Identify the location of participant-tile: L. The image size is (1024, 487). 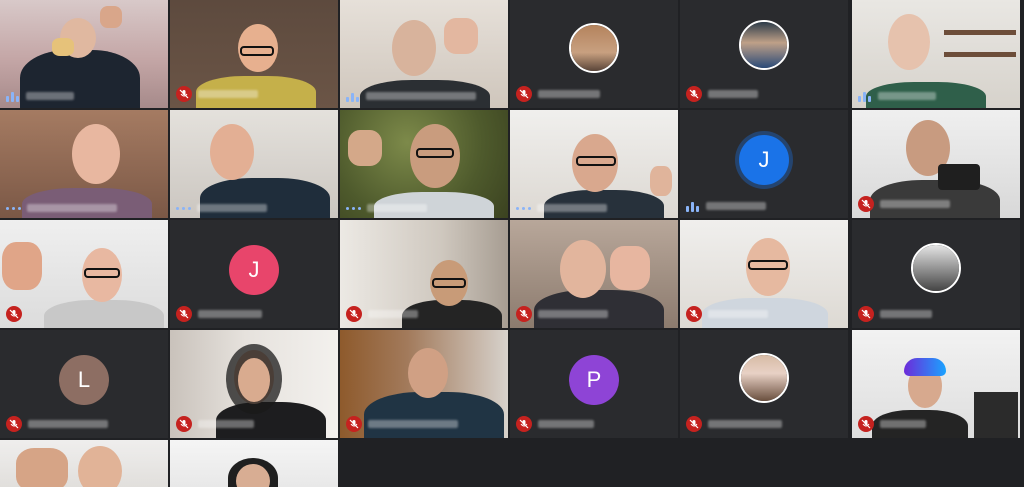
(84, 384).